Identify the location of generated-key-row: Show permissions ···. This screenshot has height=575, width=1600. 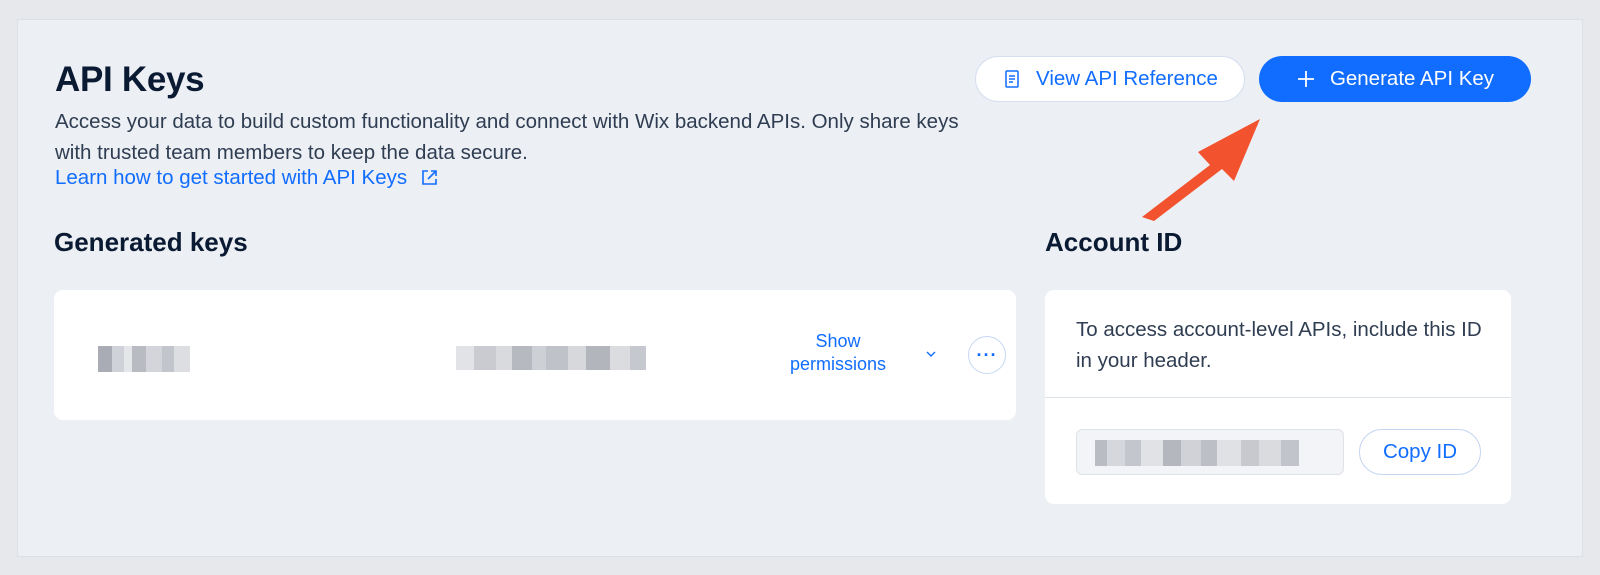
(535, 355).